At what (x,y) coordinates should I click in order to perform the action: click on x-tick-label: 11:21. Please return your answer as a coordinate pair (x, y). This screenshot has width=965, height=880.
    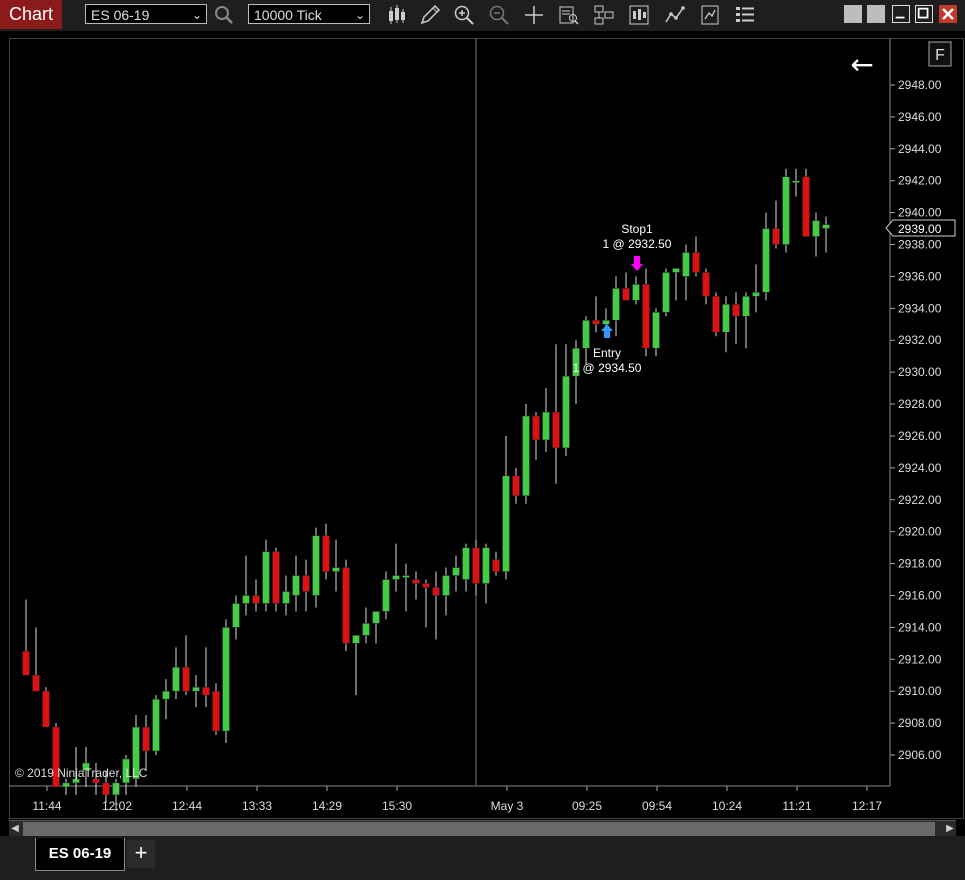
    Looking at the image, I should click on (796, 806).